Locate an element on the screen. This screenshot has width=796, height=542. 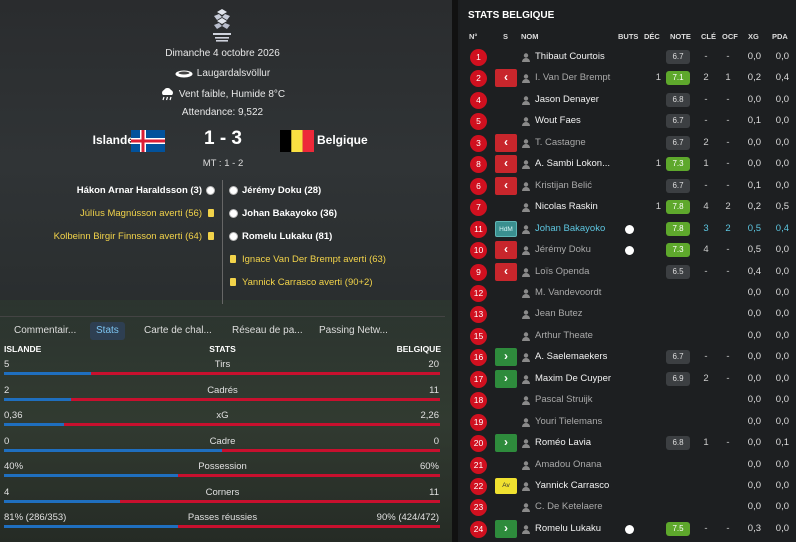
stat-bar-home-fill is located at coordinates (34, 424).